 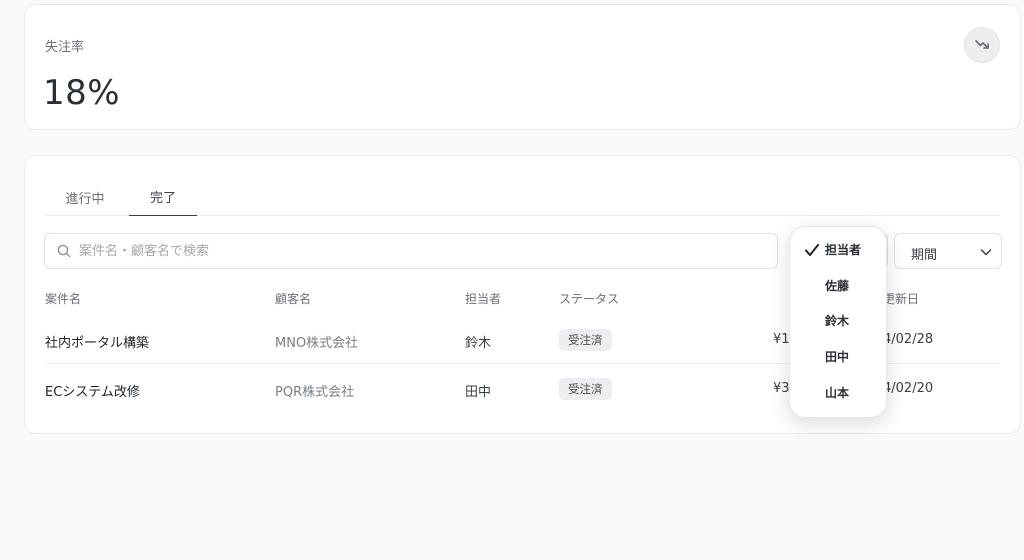 I want to click on owner-option-label: 田中, so click(x=837, y=357).